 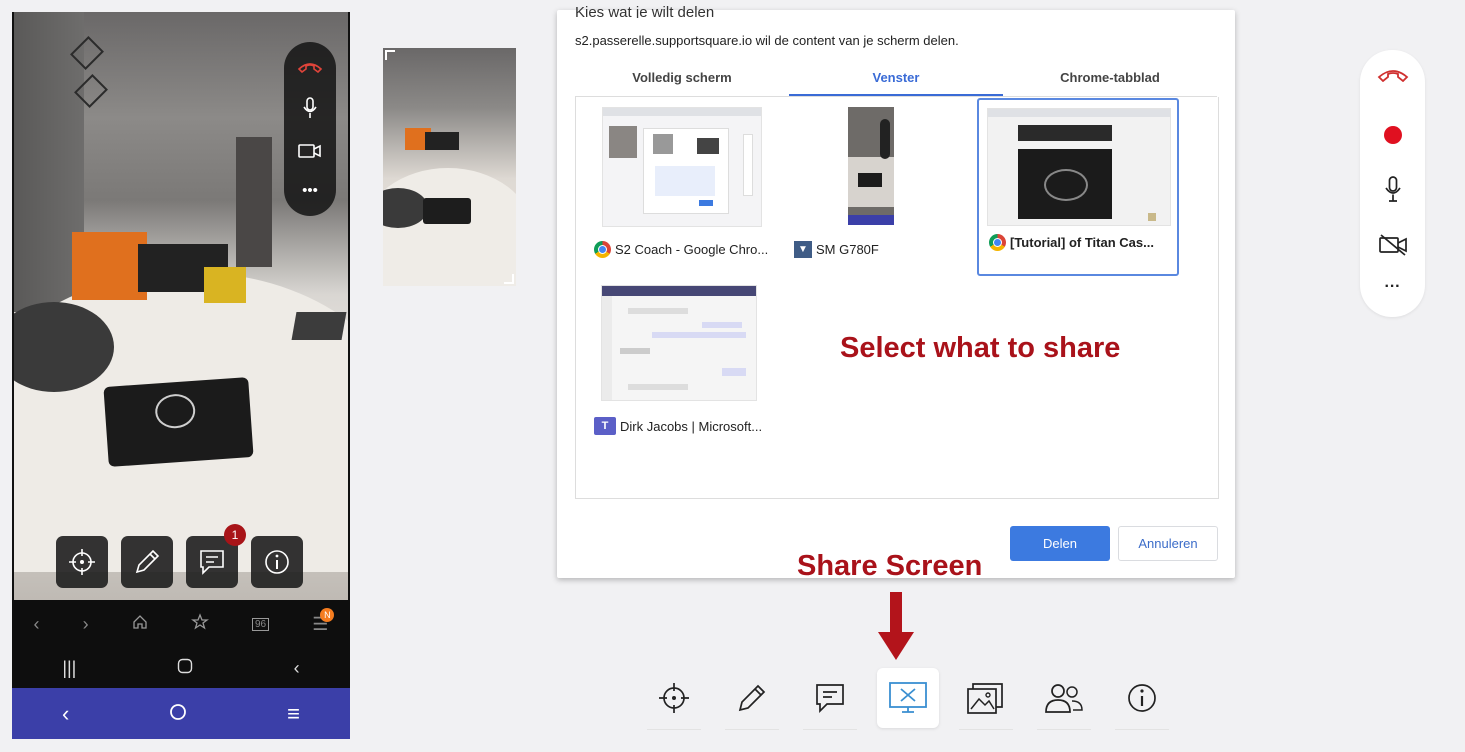 What do you see at coordinates (293, 714) in the screenshot?
I see `remote-menu-icon: ≡` at bounding box center [293, 714].